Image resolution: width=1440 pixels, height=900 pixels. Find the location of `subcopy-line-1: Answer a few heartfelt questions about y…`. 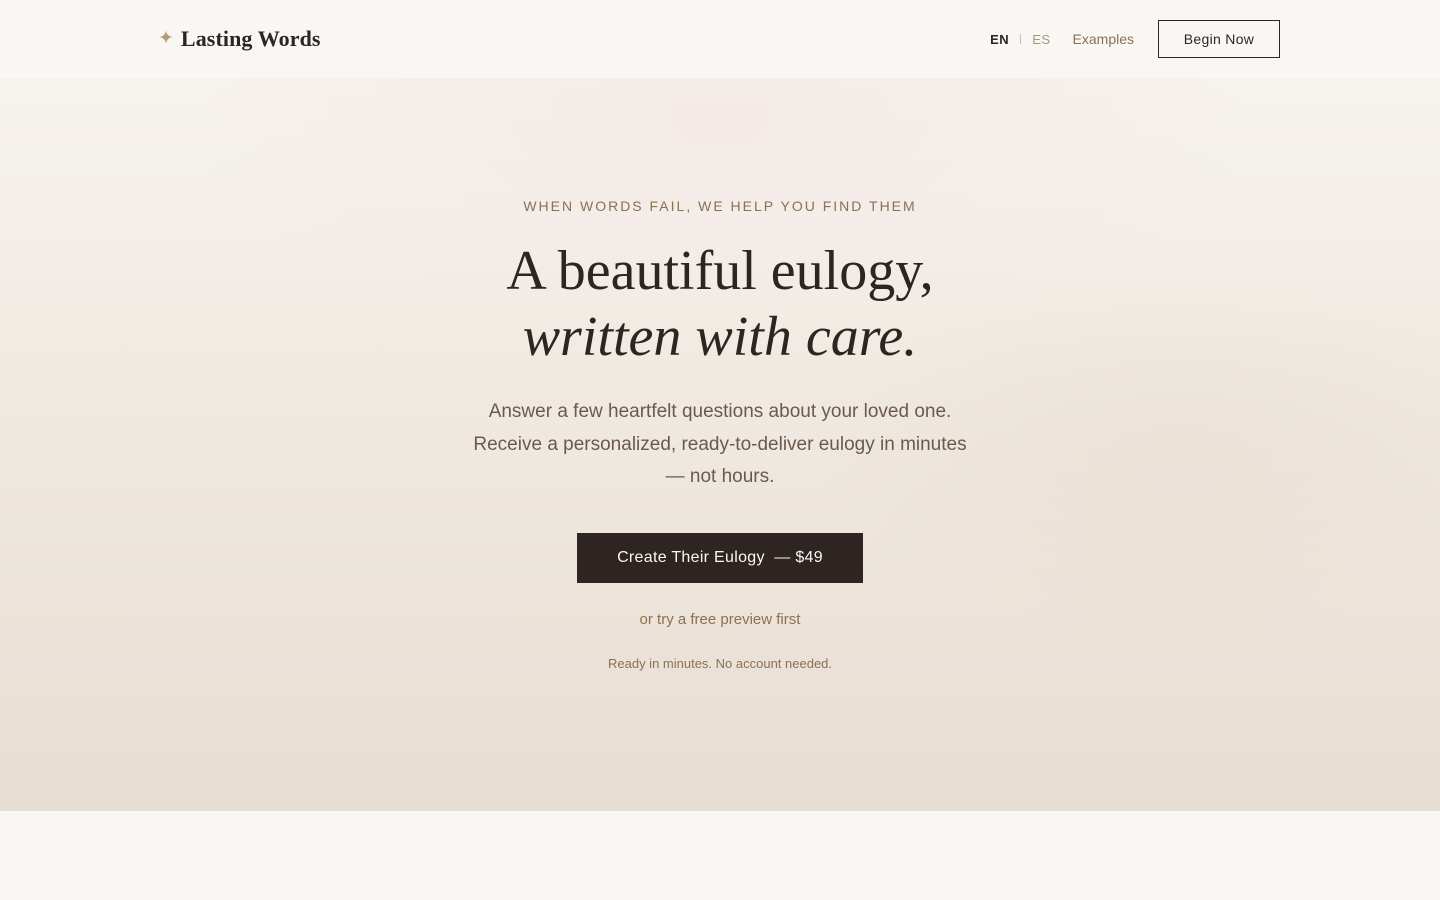

subcopy-line-1: Answer a few heartfelt questions about y… is located at coordinates (720, 411).